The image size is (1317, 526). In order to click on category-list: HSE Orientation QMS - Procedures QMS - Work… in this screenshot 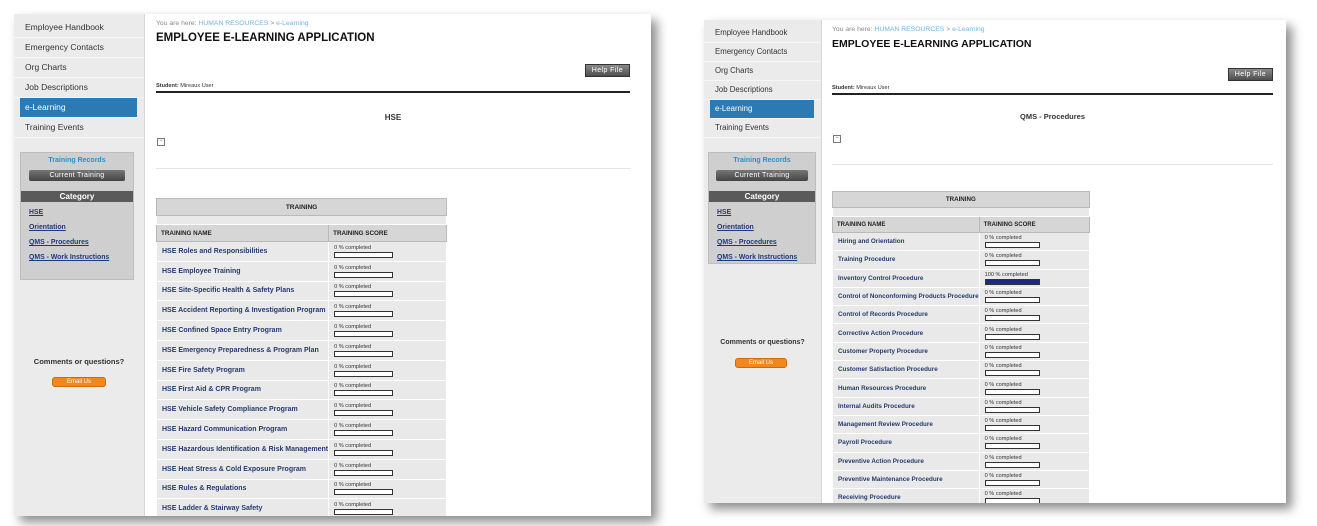, I will do `click(77, 233)`.